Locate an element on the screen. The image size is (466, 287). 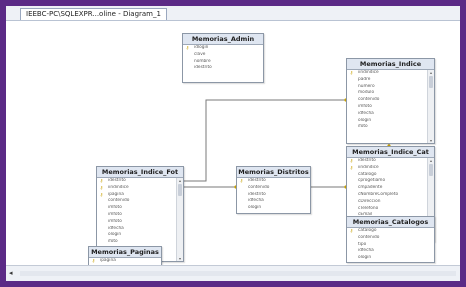
column-name: modulo is located at coordinates (366, 93).